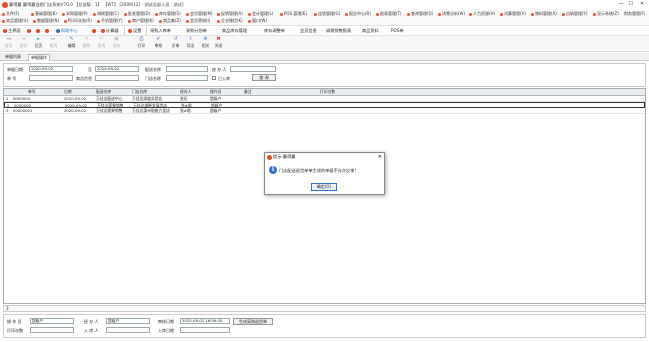  What do you see at coordinates (170, 21) in the screenshot?
I see `menu-goods-set: 商品集(Z)` at bounding box center [170, 21].